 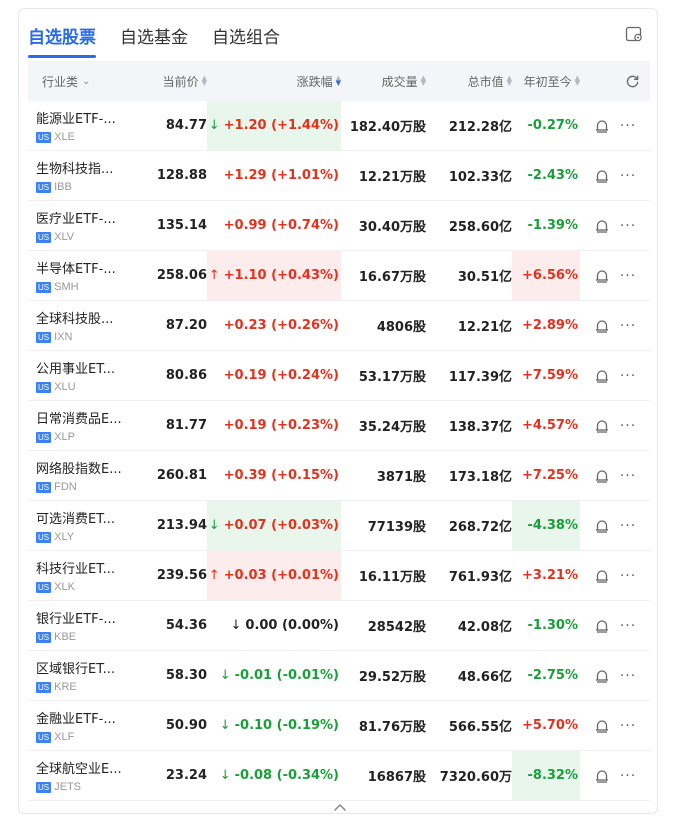 I want to click on name-cell: 全球航空业E... US JETS, so click(x=80, y=775).